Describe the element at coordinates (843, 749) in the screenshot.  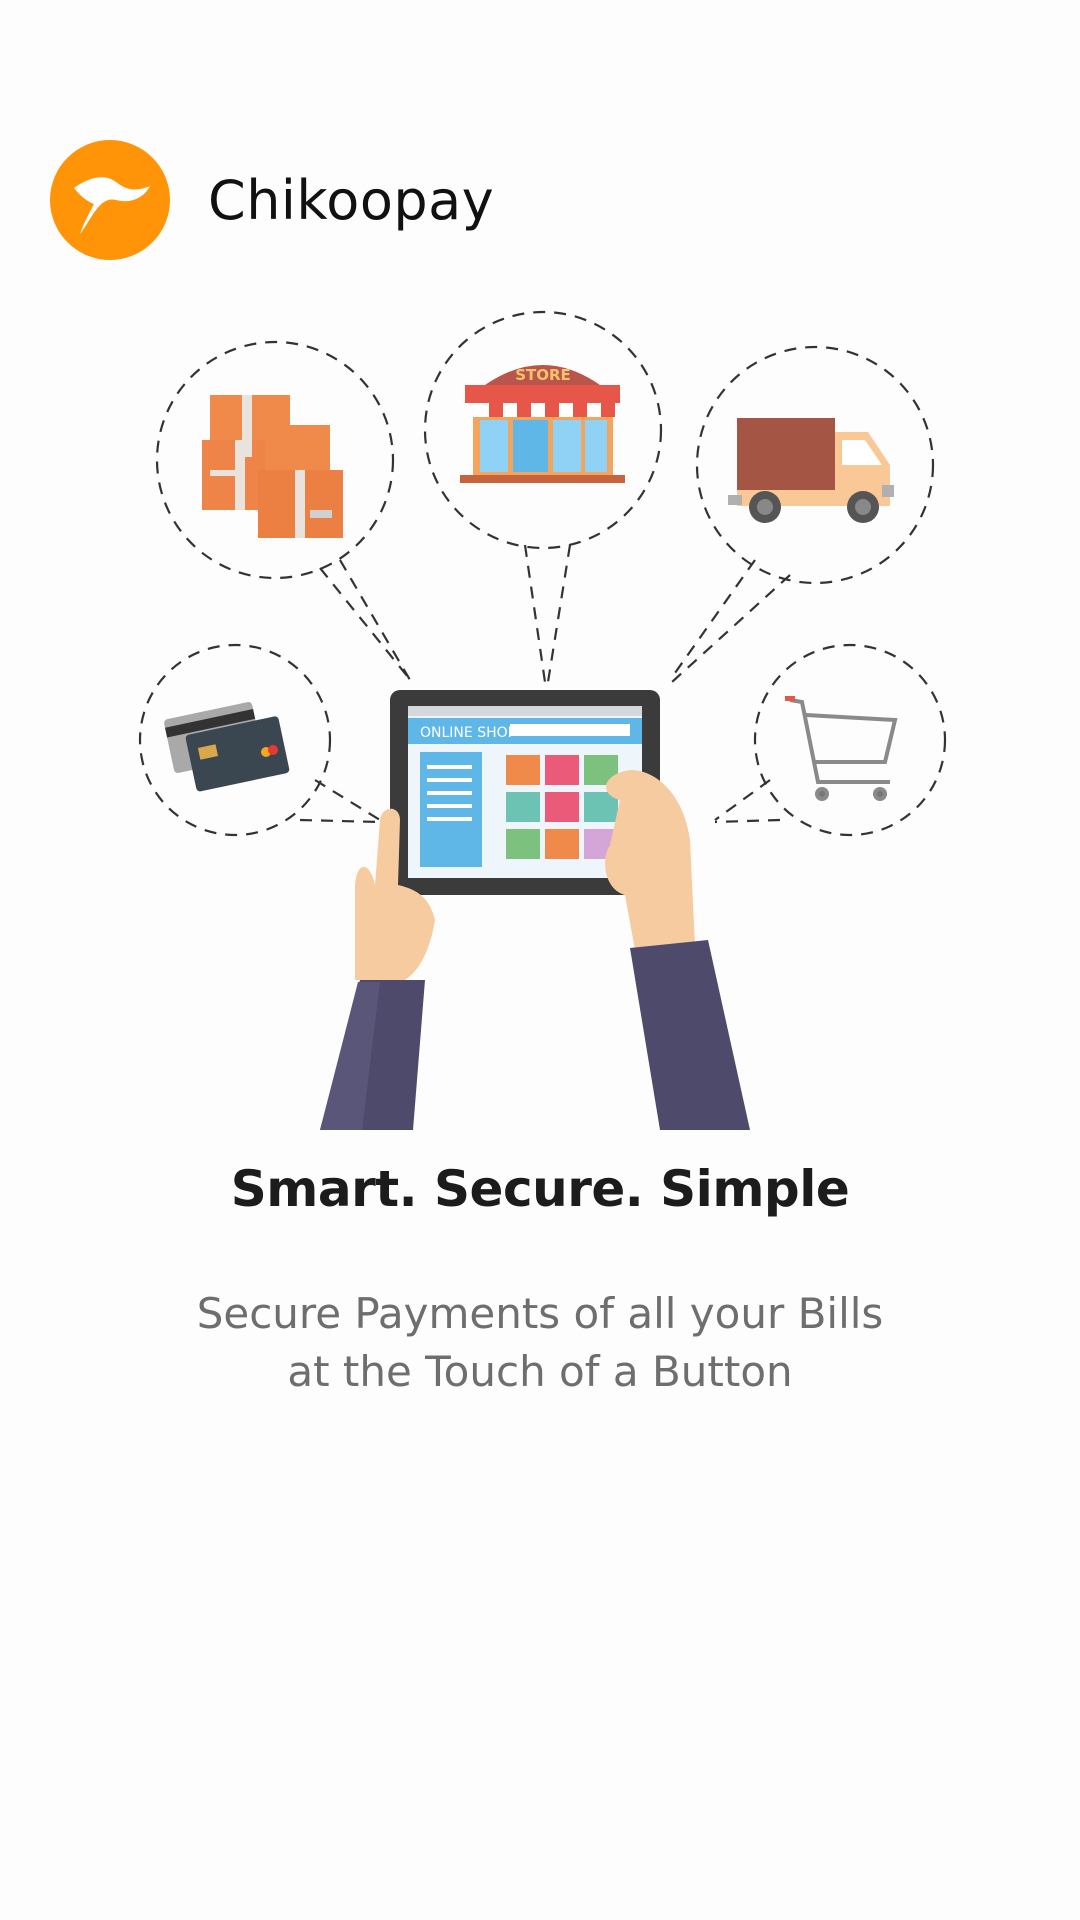
I see `shopping-cart-icon` at that location.